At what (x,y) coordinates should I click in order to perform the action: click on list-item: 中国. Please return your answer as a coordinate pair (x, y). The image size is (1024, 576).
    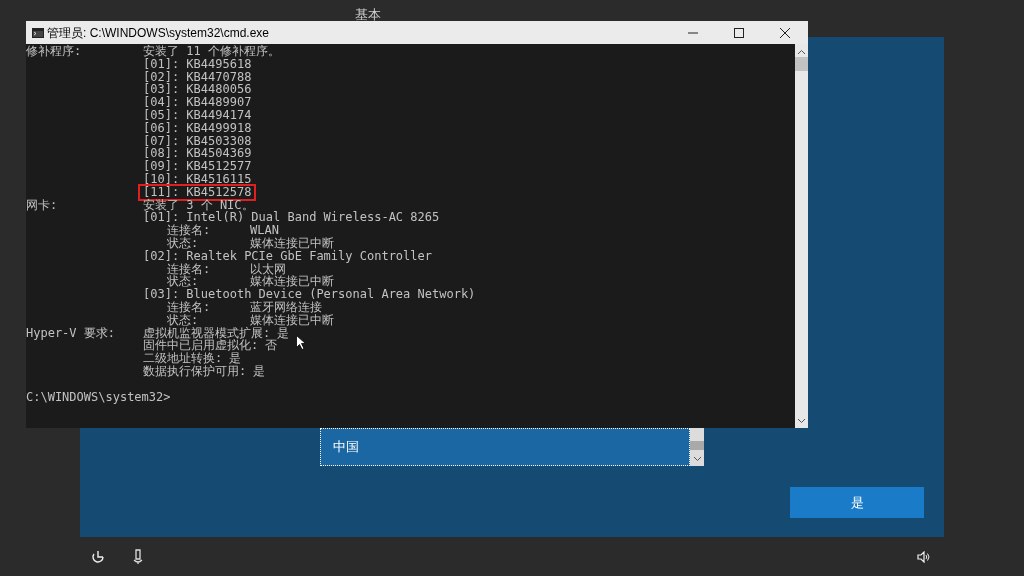
    Looking at the image, I should click on (505, 447).